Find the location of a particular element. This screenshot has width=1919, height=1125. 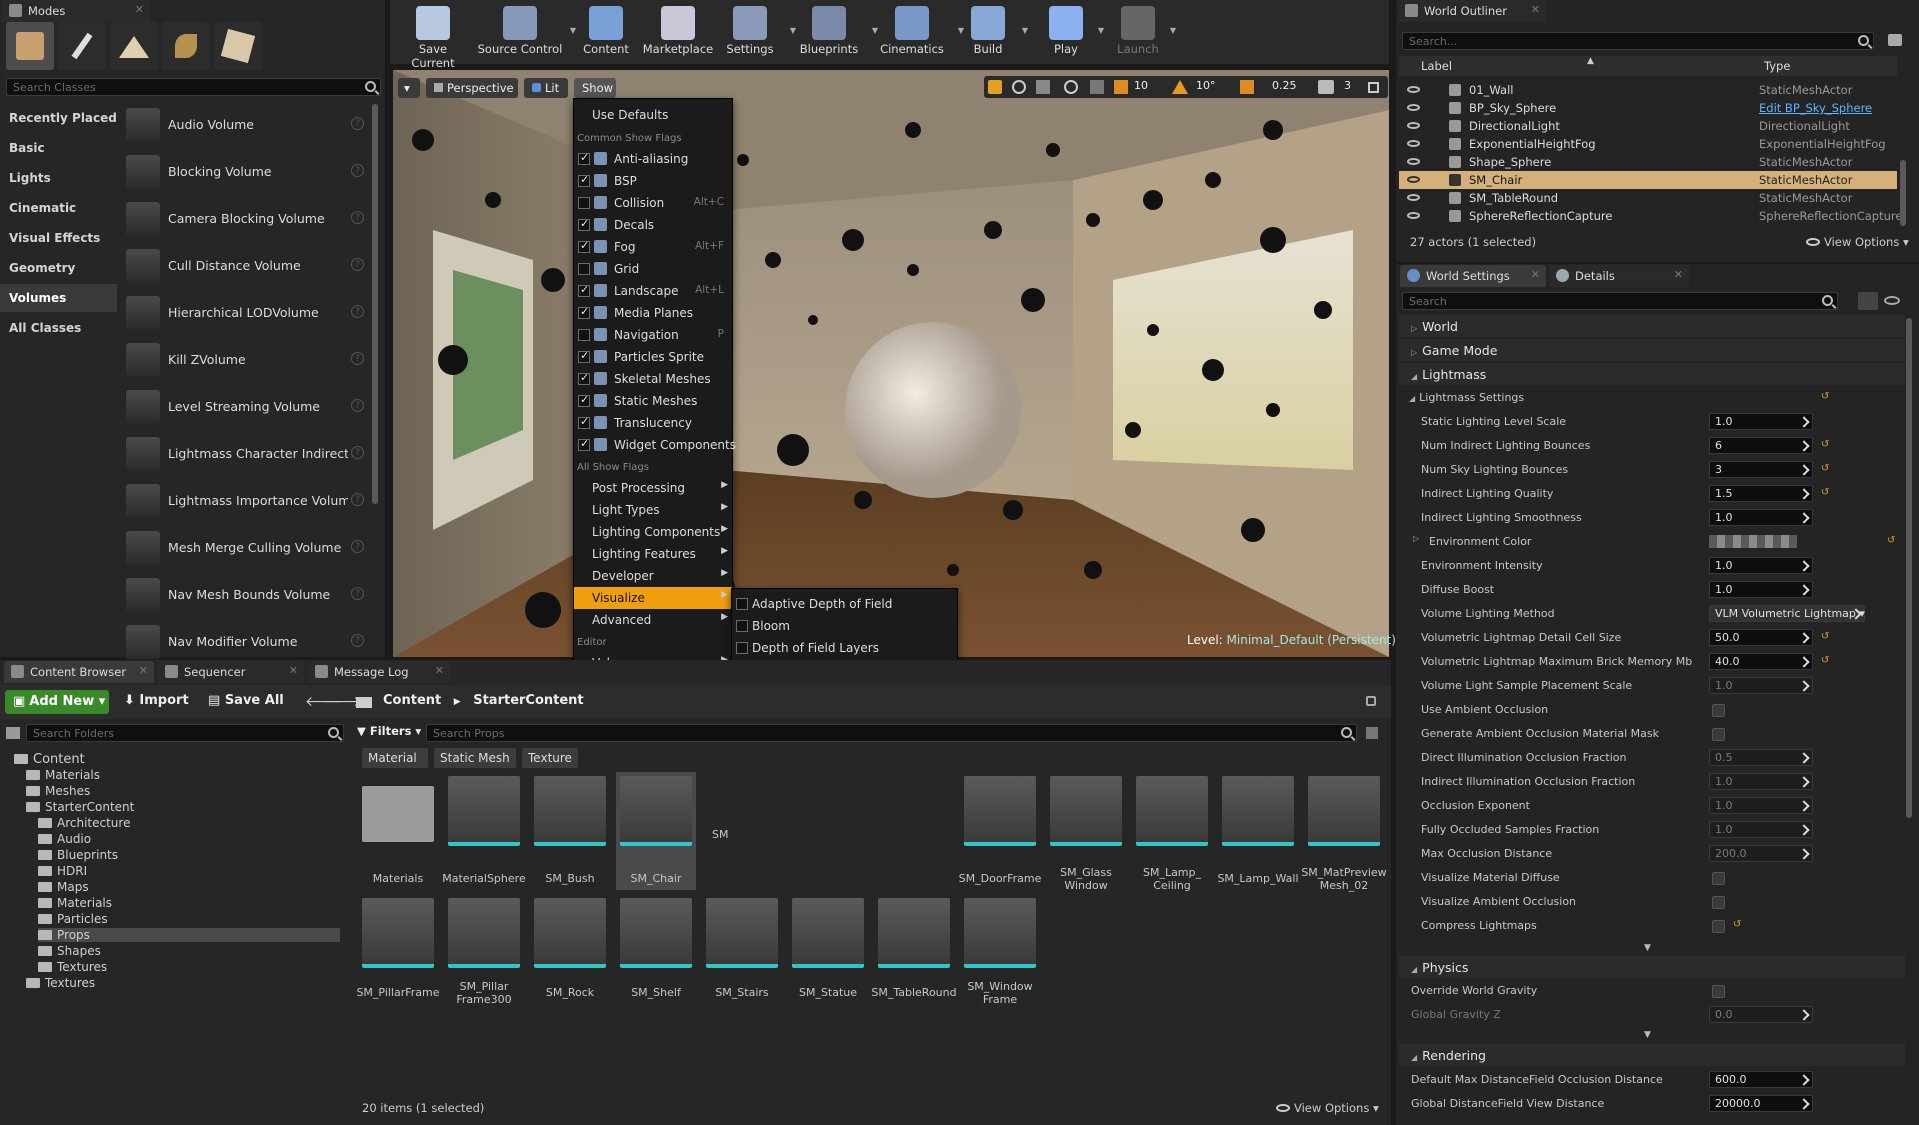

cb-view-options: View Options ▾ is located at coordinates (1327, 1108).